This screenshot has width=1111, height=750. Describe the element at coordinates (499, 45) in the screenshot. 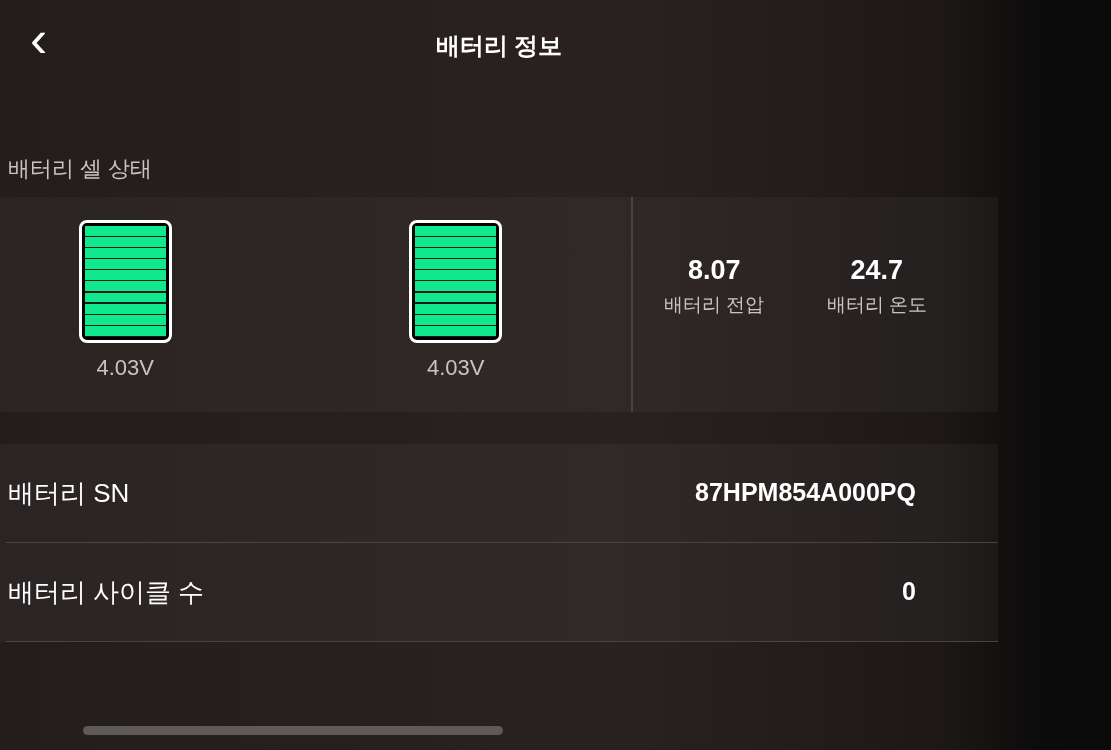

I see `page-title: 배터리 정보` at that location.